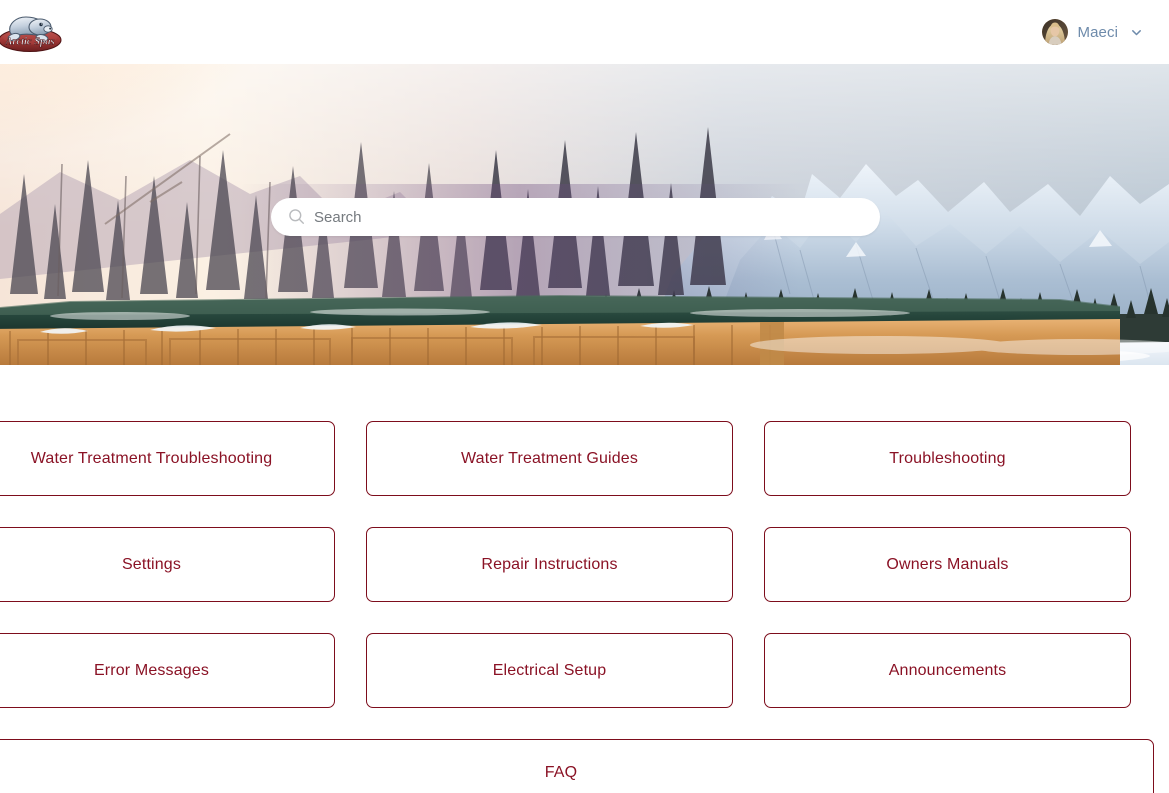 The image size is (1169, 793). I want to click on category-card-announcements: Announcements, so click(947, 670).